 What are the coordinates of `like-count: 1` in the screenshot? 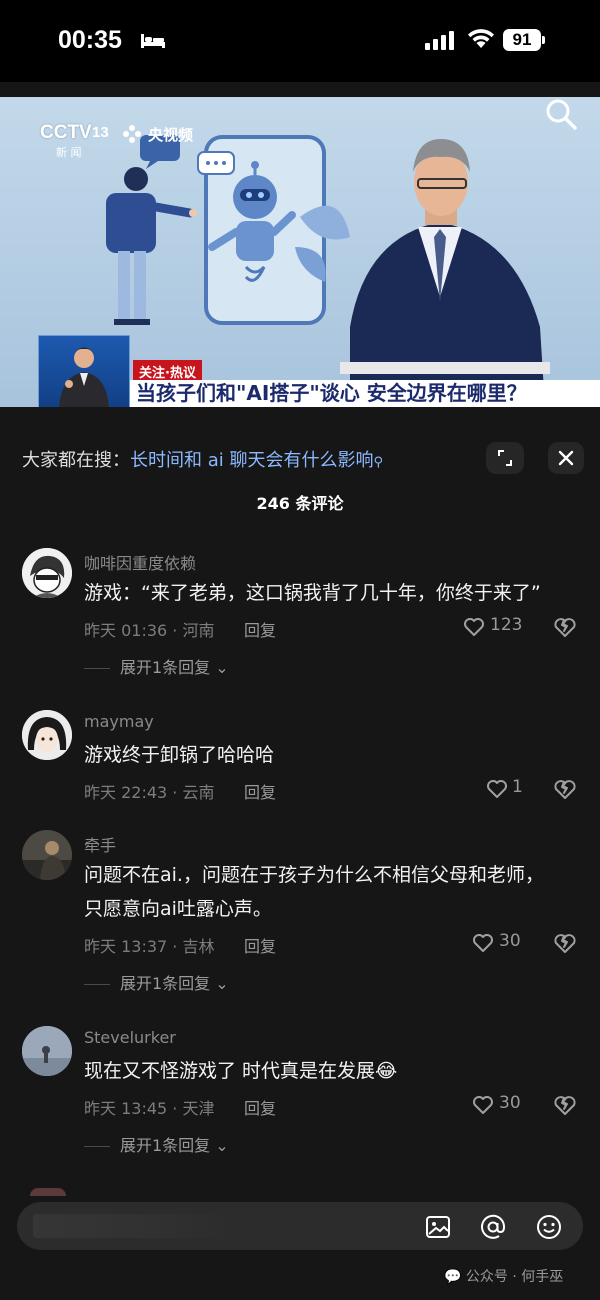 It's located at (517, 787).